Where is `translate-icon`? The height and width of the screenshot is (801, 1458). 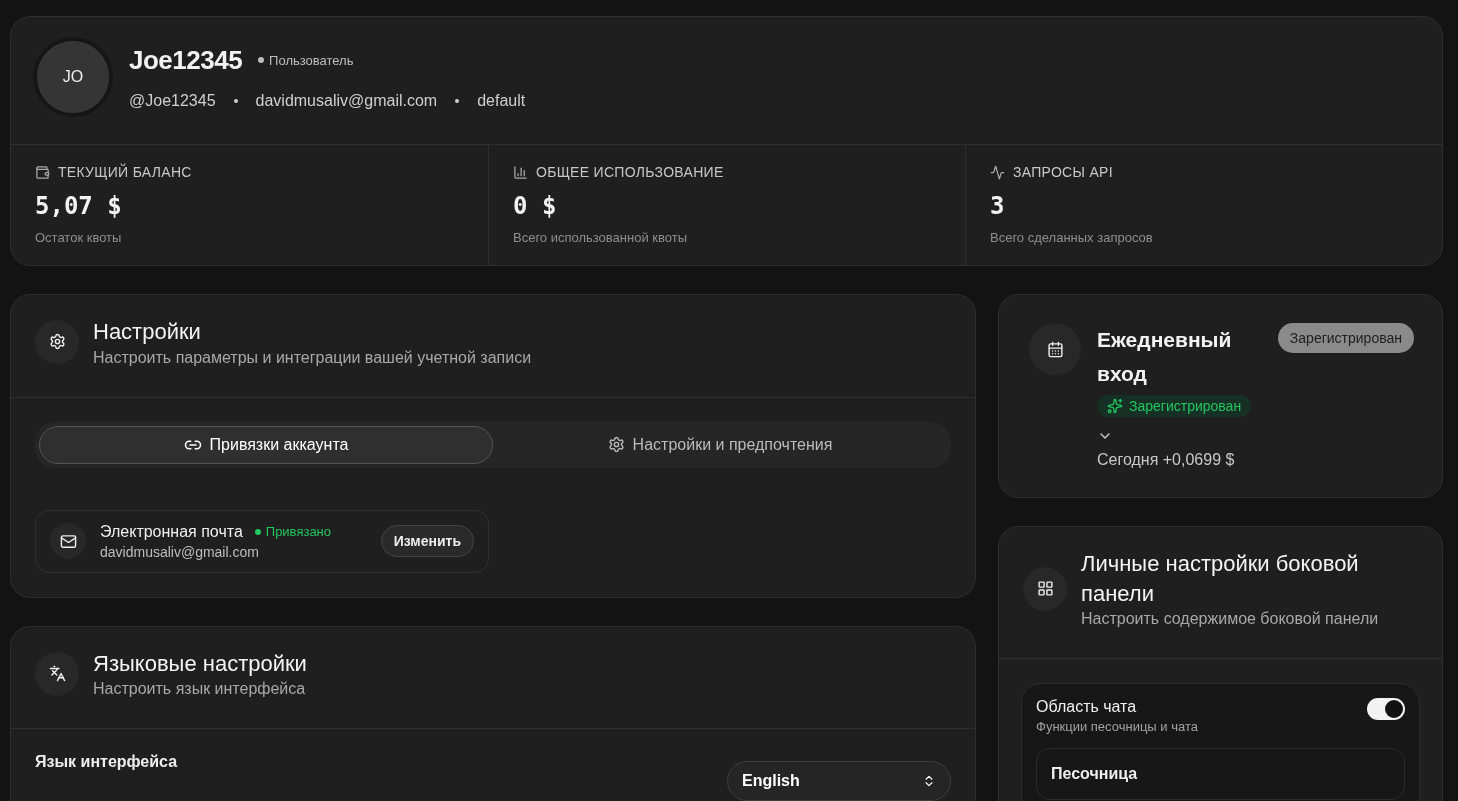 translate-icon is located at coordinates (57, 673).